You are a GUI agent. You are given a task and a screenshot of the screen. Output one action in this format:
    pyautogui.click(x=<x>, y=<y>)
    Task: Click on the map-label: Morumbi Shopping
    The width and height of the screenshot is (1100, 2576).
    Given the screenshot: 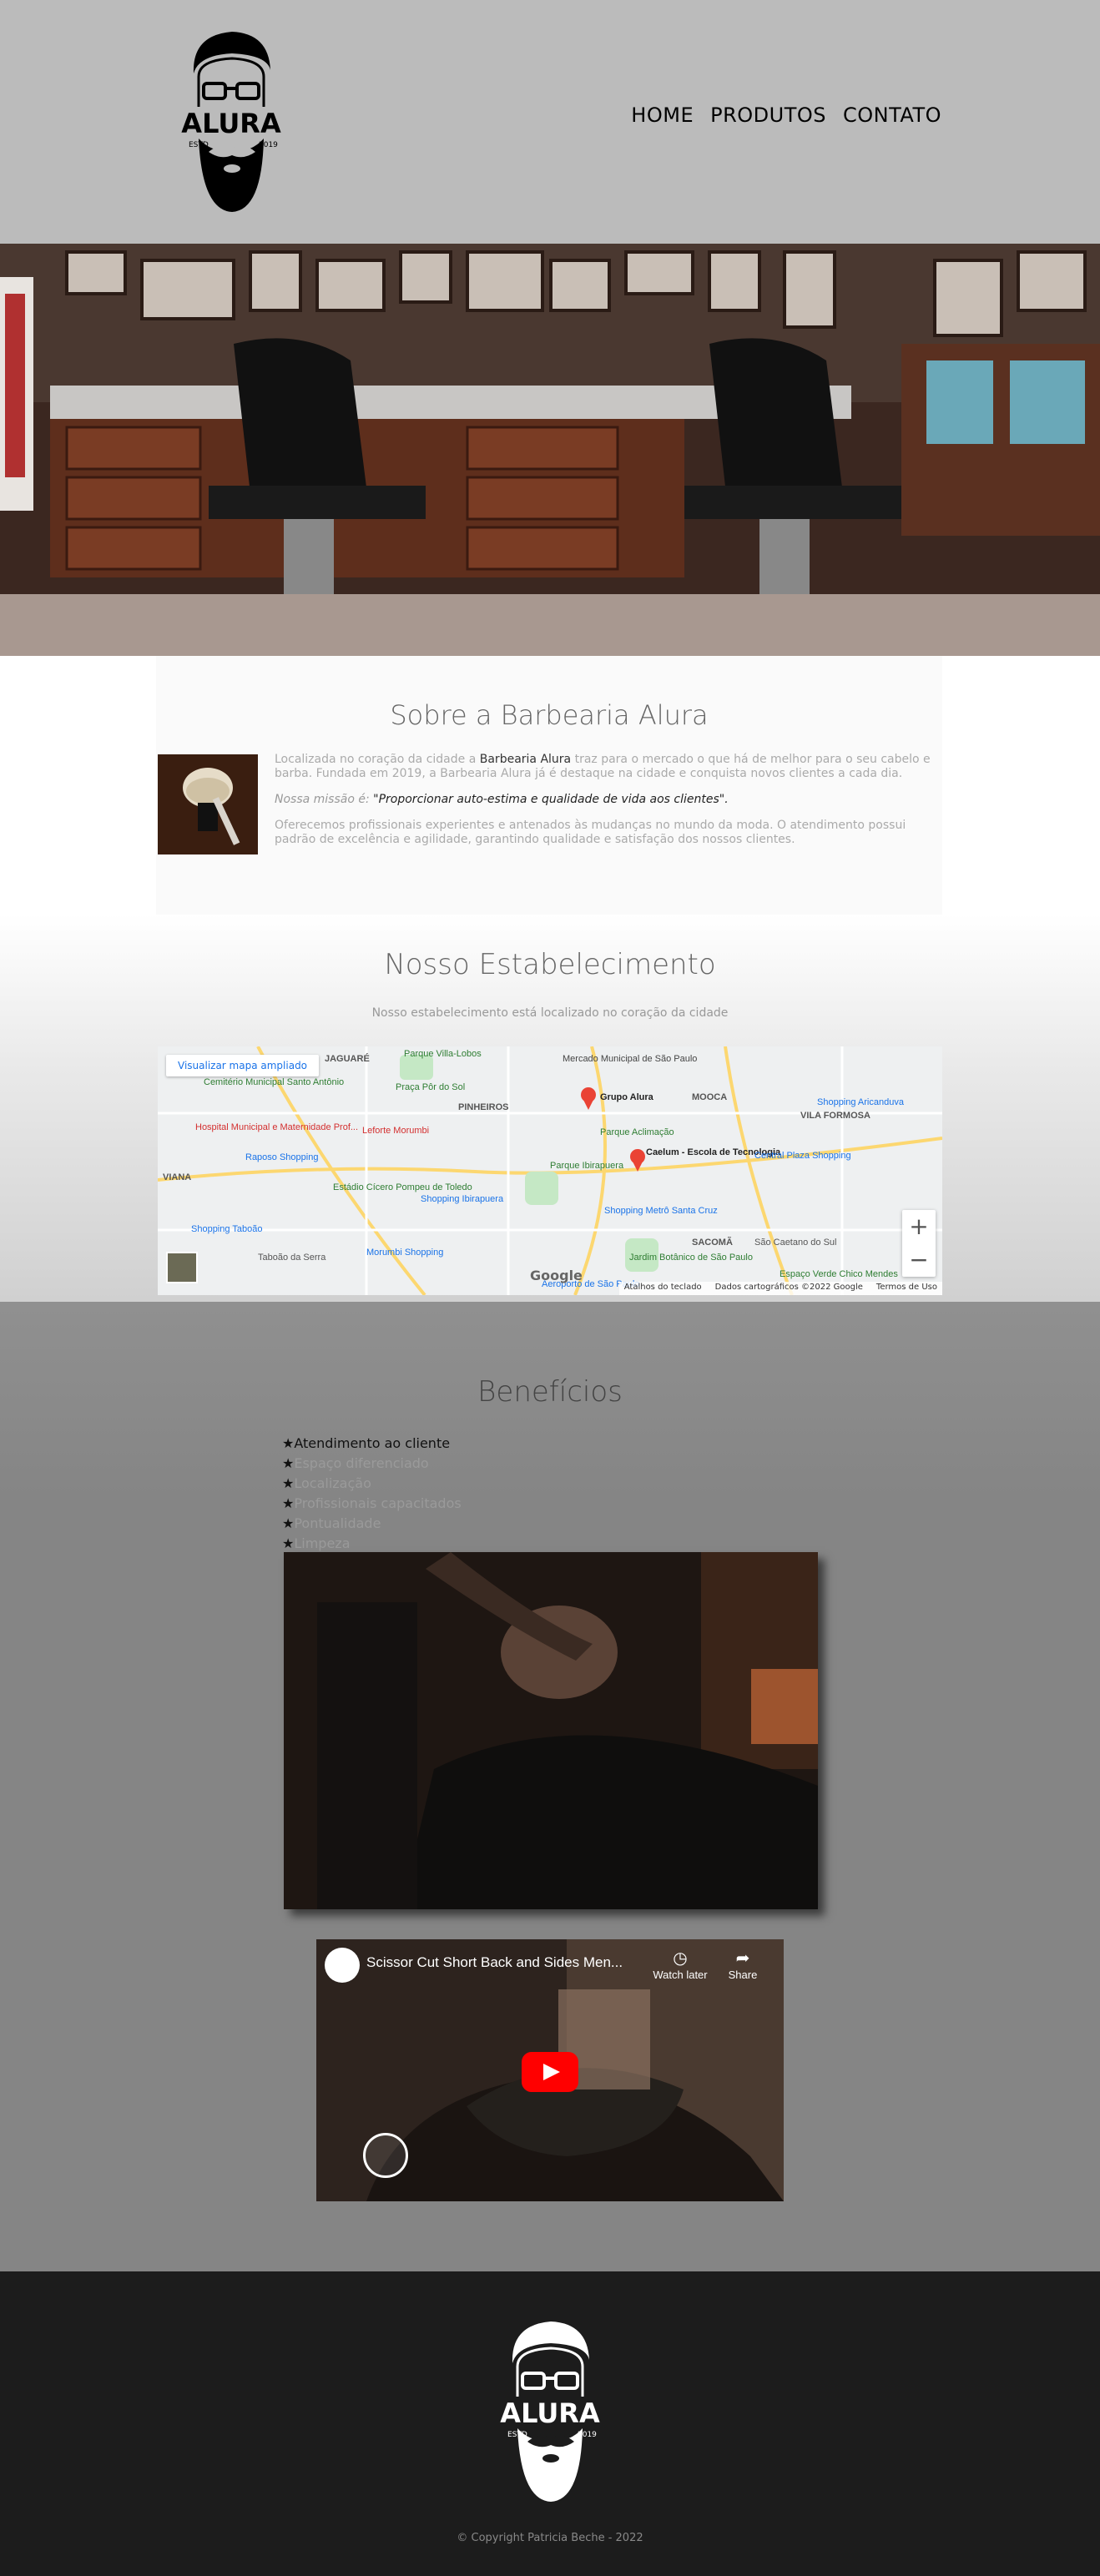 What is the action you would take?
    pyautogui.click(x=404, y=1253)
    